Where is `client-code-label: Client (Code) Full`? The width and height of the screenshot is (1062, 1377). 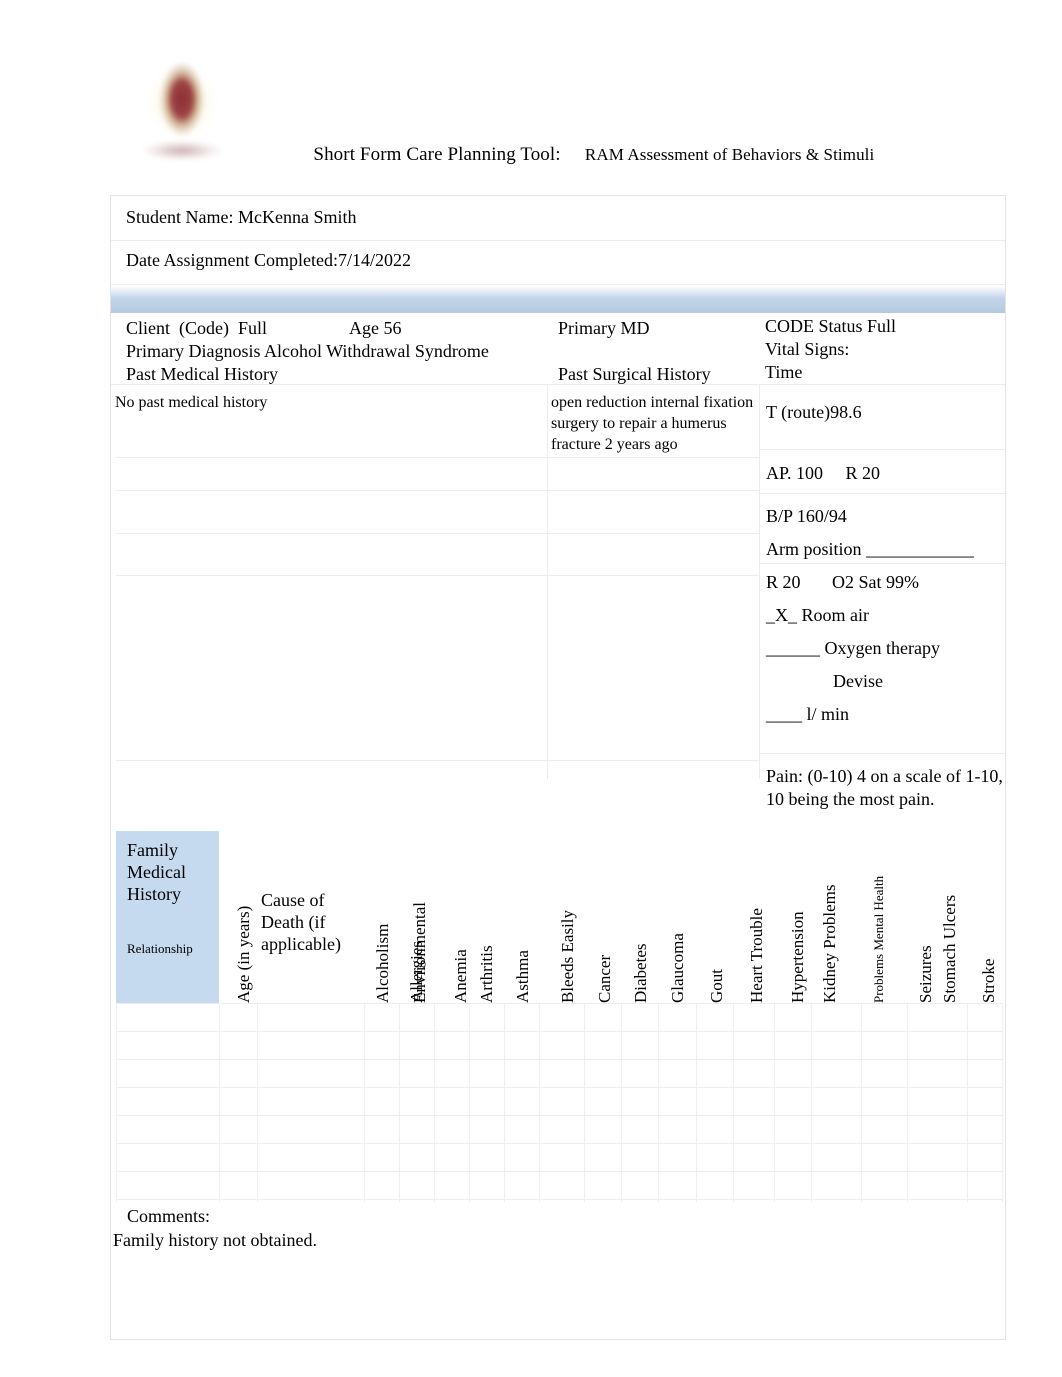
client-code-label: Client (Code) Full is located at coordinates (196, 328).